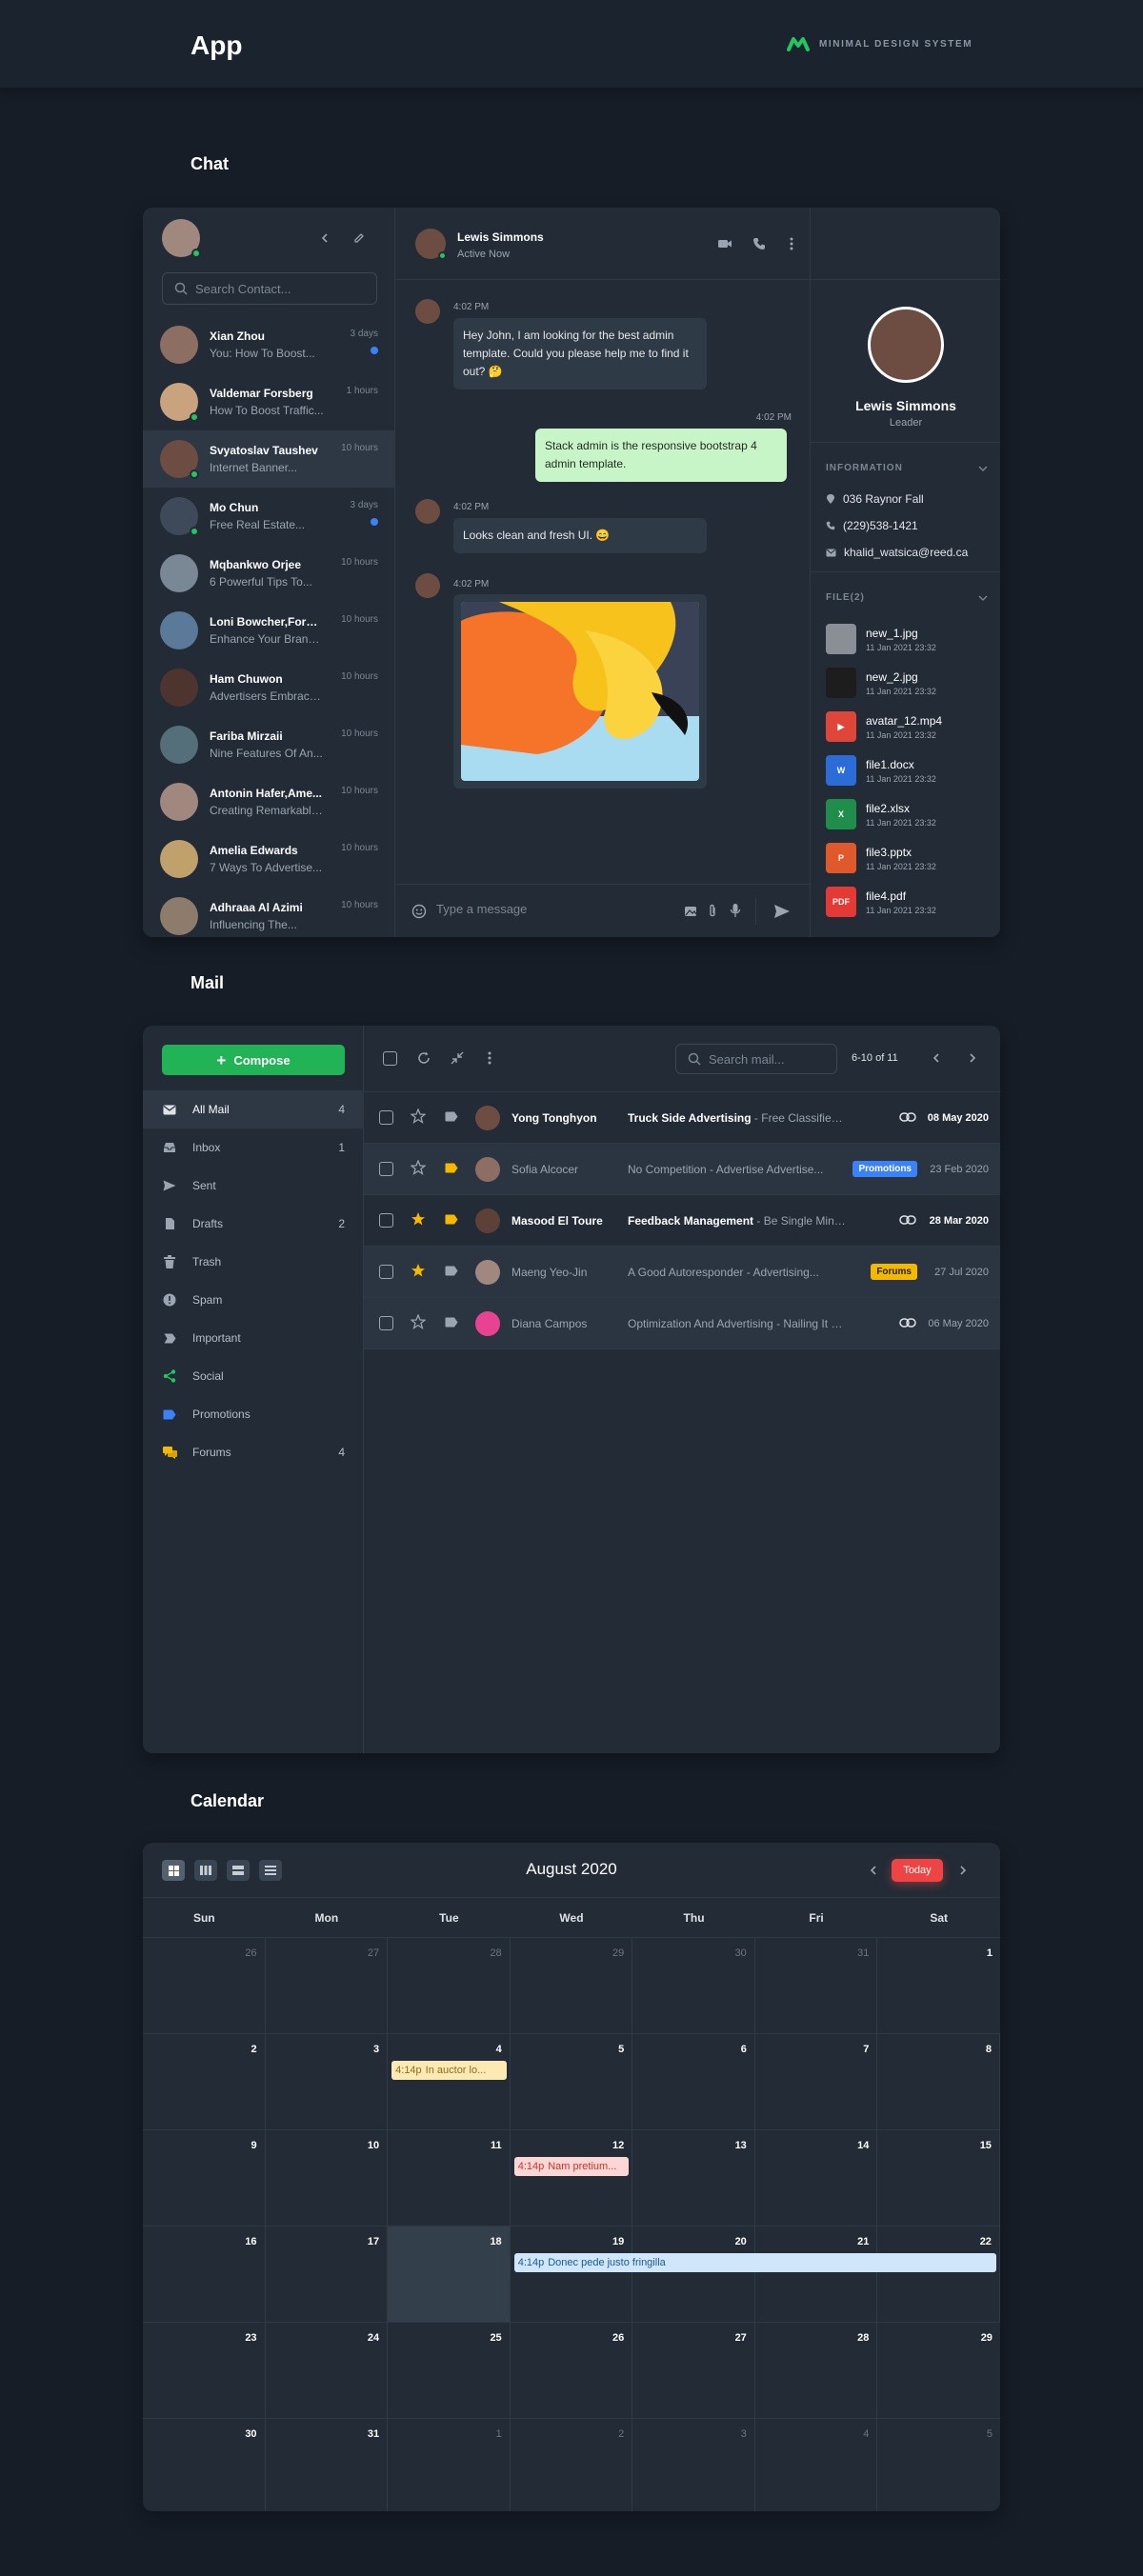 The width and height of the screenshot is (1143, 2576). What do you see at coordinates (254, 1262) in the screenshot?
I see `folder-item-trash: Trash` at bounding box center [254, 1262].